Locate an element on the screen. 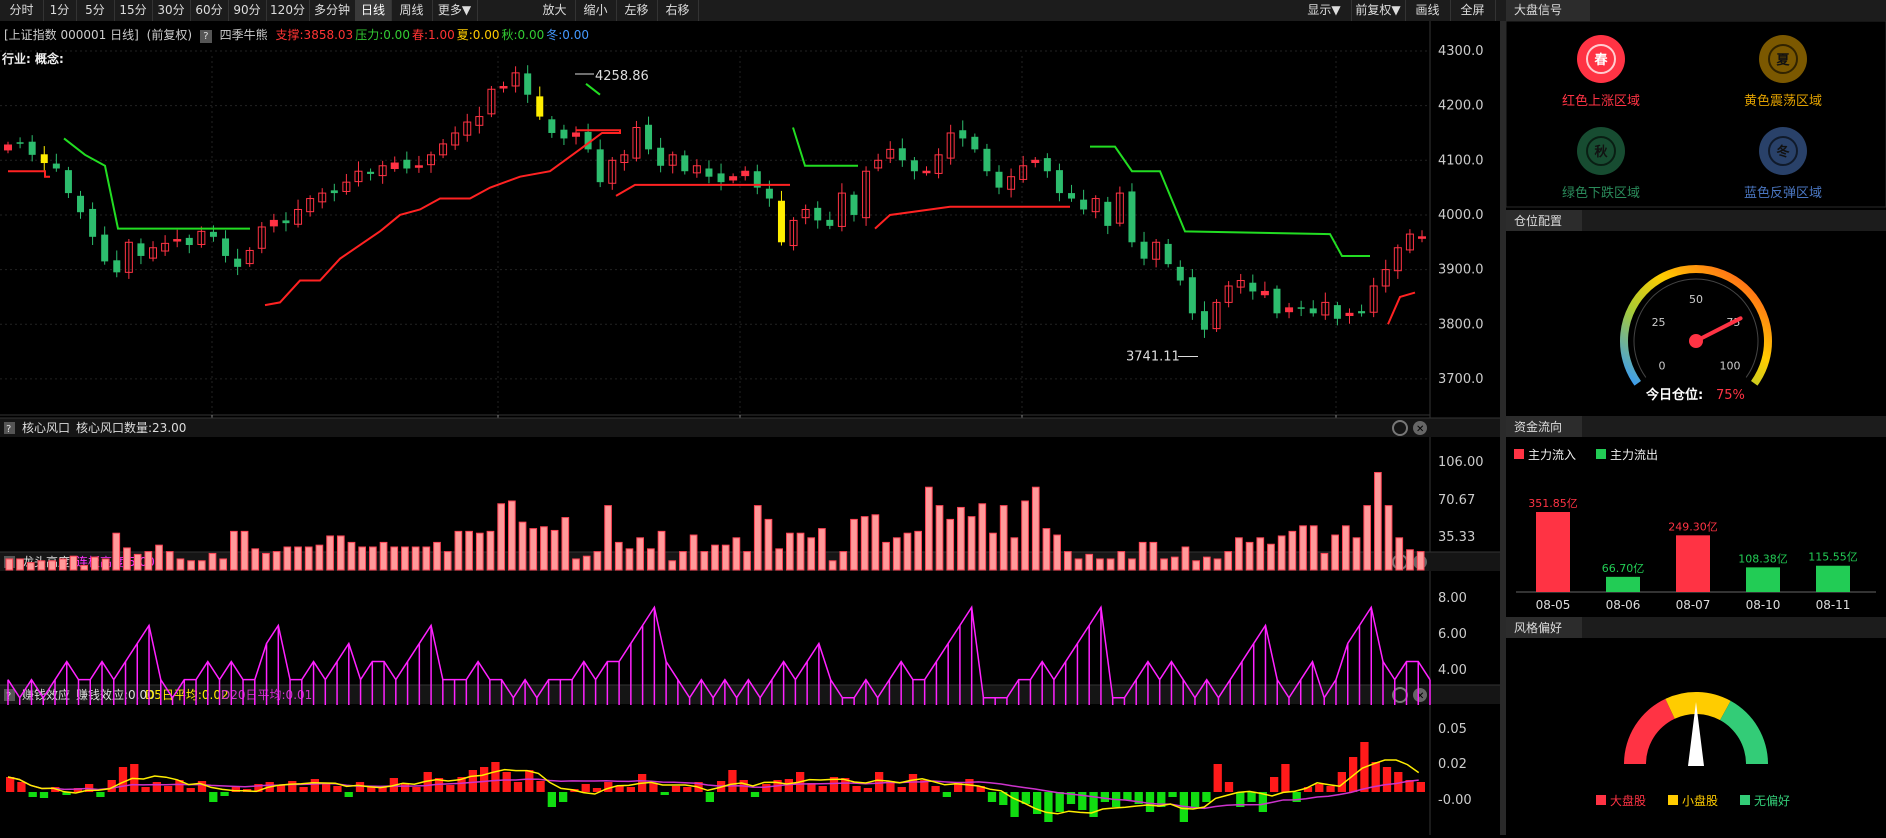  tab-period-6: 90分 is located at coordinates (247, 10).